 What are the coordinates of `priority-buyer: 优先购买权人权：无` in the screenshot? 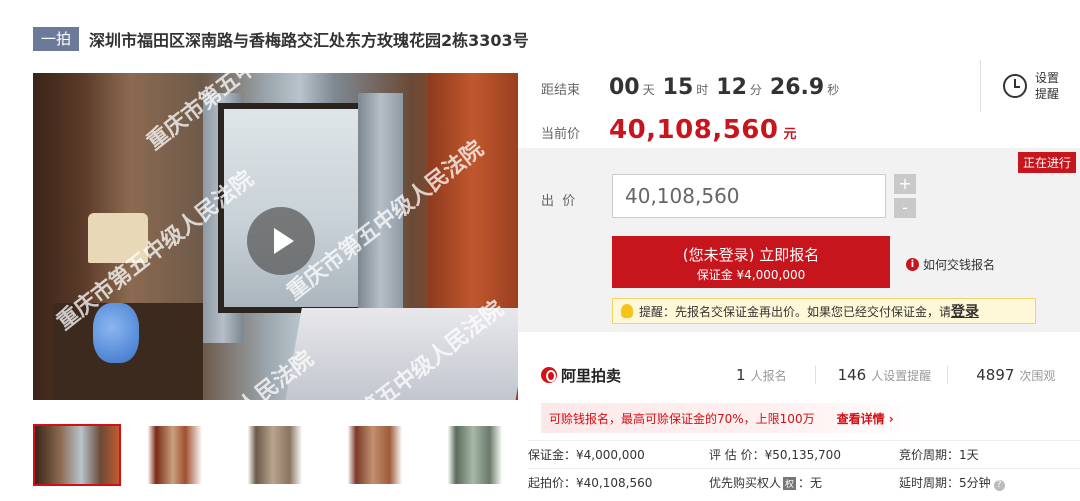 It's located at (804, 482).